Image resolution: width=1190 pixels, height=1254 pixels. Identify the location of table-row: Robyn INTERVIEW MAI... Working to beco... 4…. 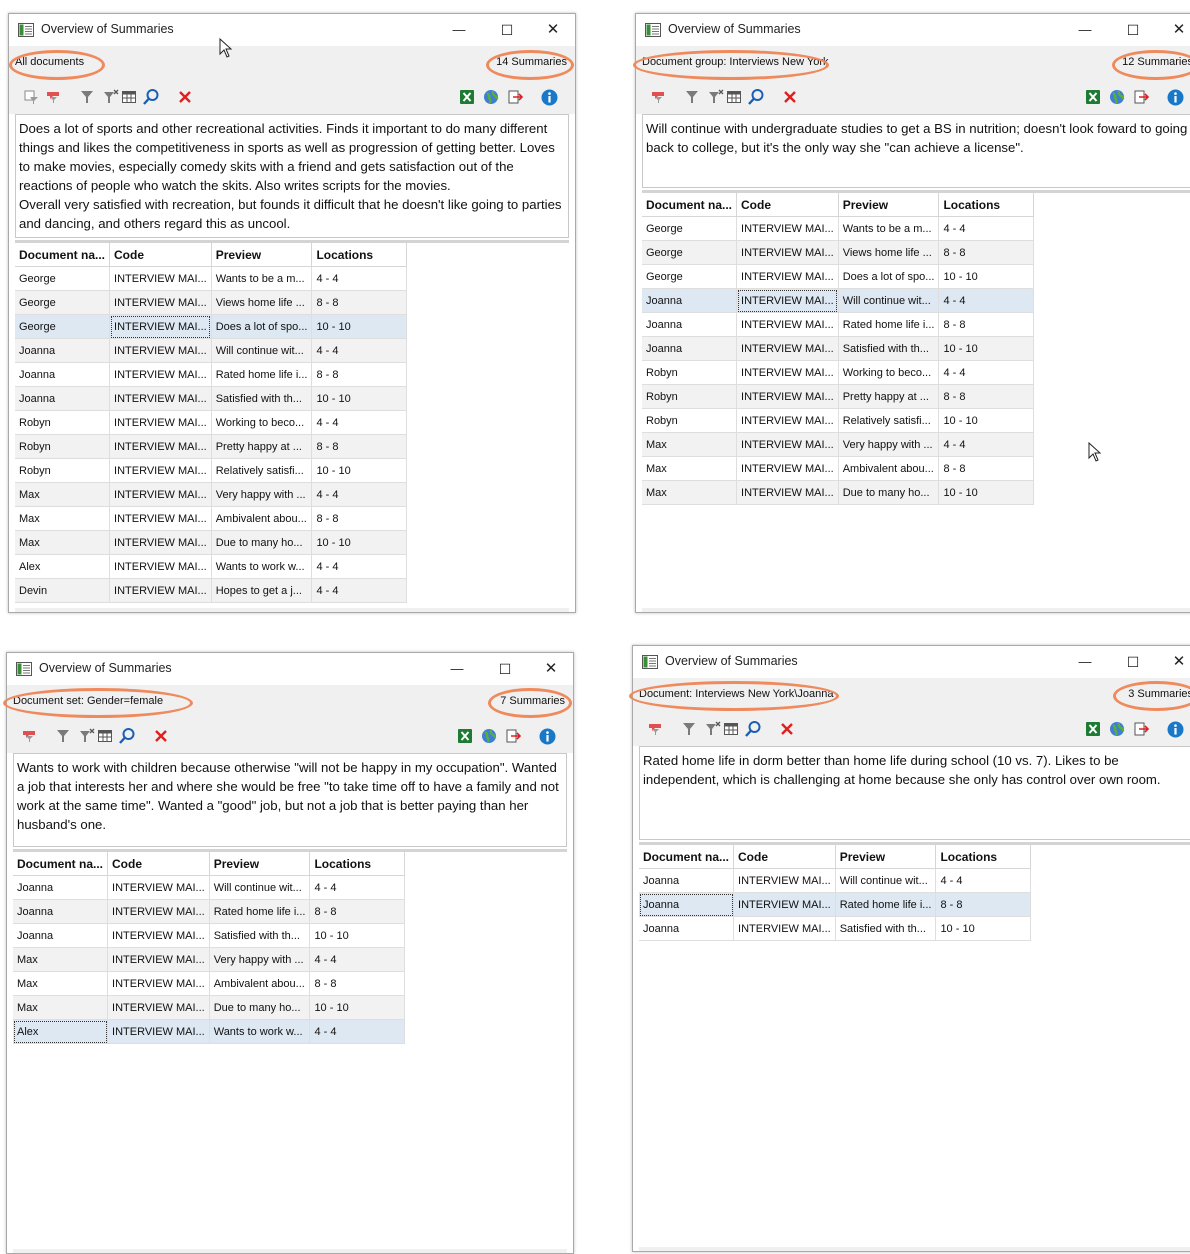
(211, 422).